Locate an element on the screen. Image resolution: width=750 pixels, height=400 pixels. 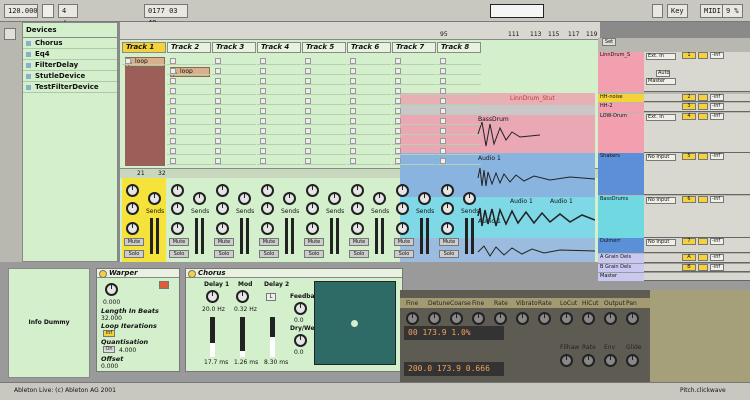
track-name: LinnDrum_S is located at coordinates (621, 72).